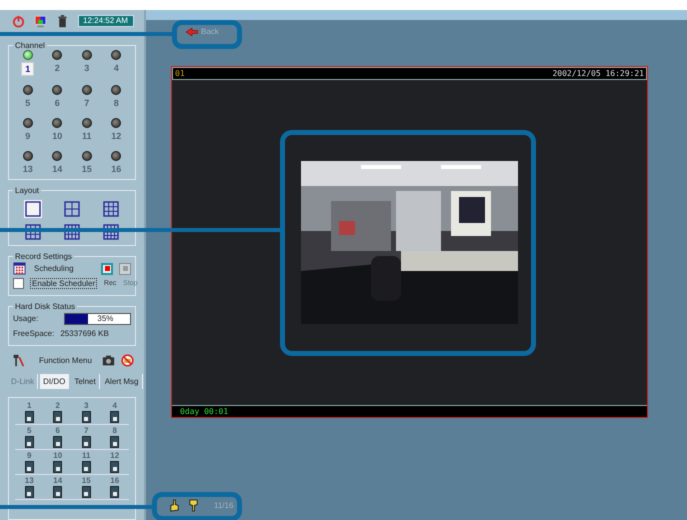 The height and width of the screenshot is (520, 687). What do you see at coordinates (86, 103) in the screenshot?
I see `channel-button: 7` at bounding box center [86, 103].